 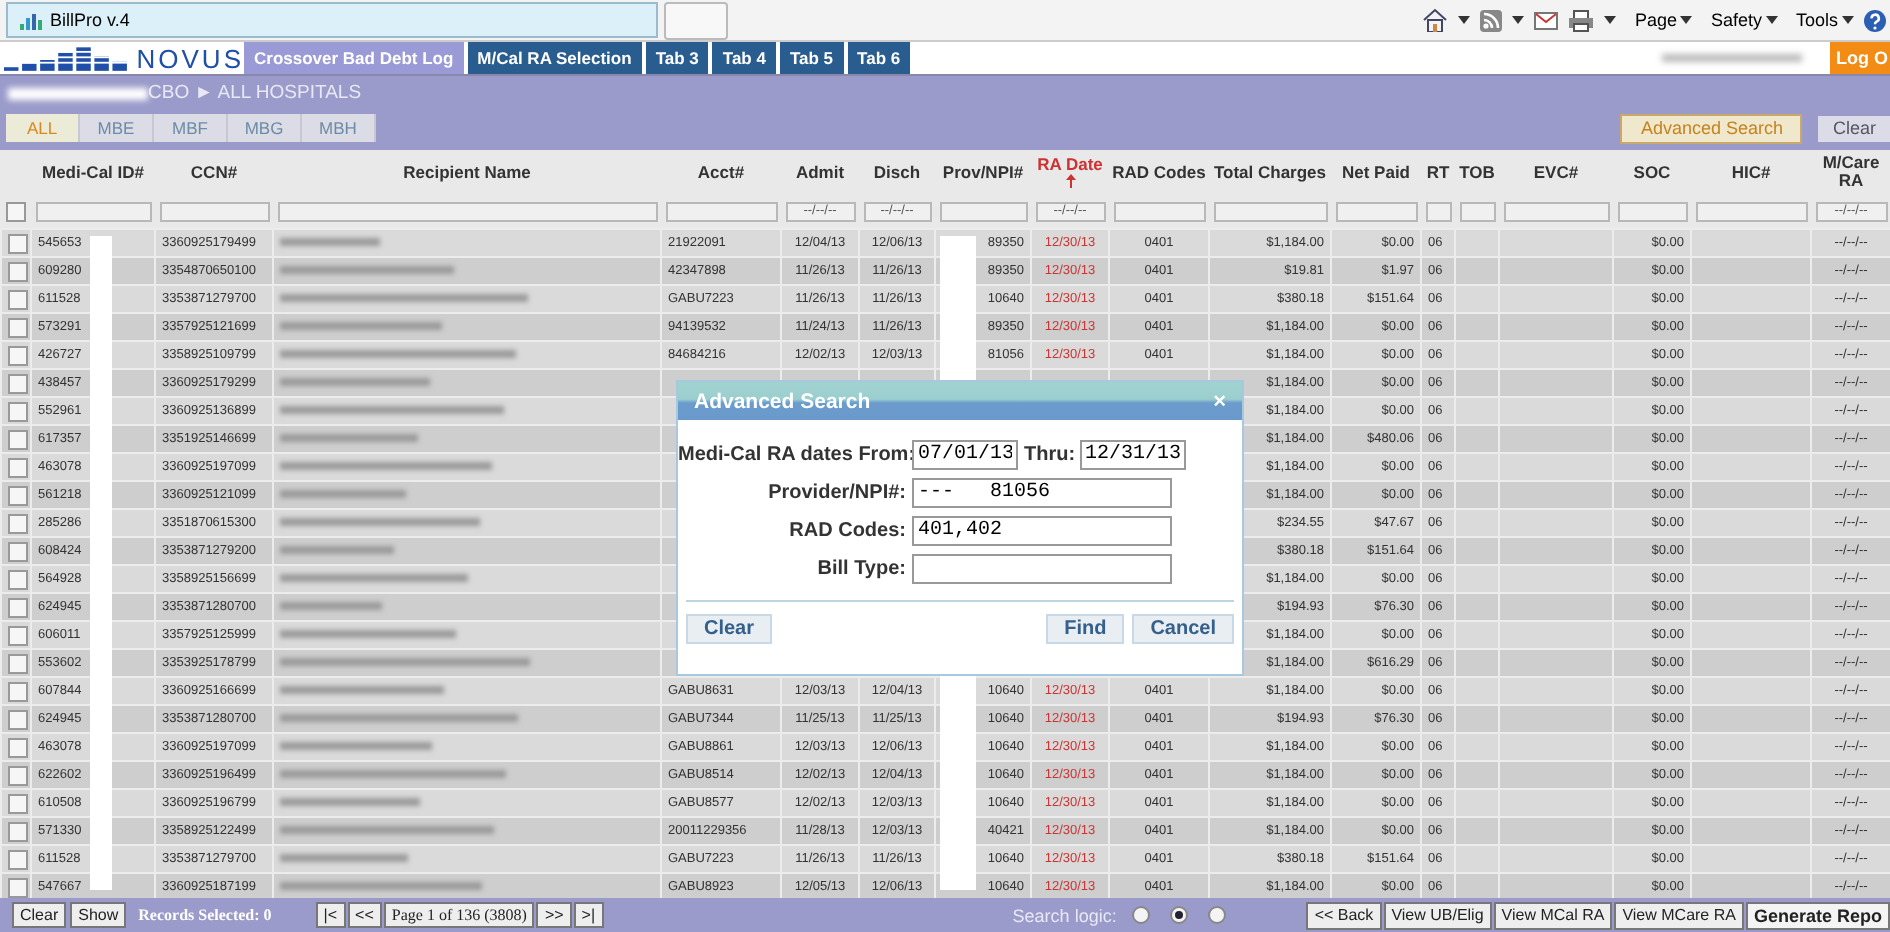 What do you see at coordinates (1132, 455) in the screenshot?
I see `input-field: 12/31/13` at bounding box center [1132, 455].